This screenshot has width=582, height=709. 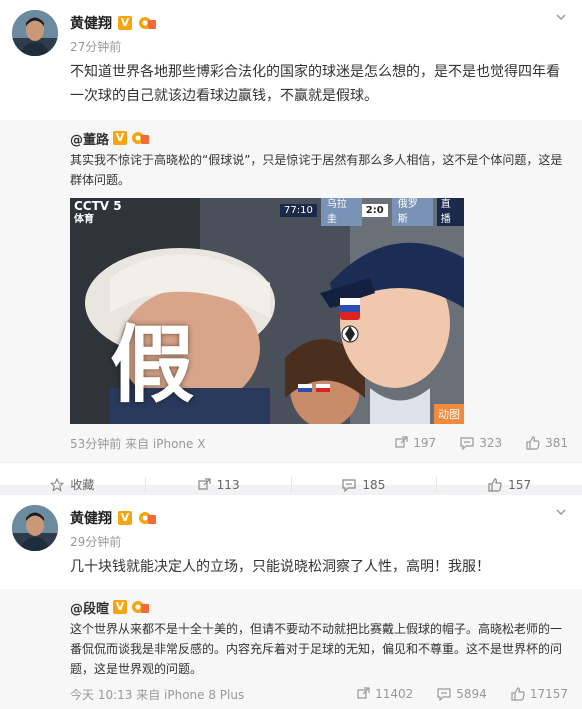 I want to click on comment-count: 323, so click(x=491, y=443).